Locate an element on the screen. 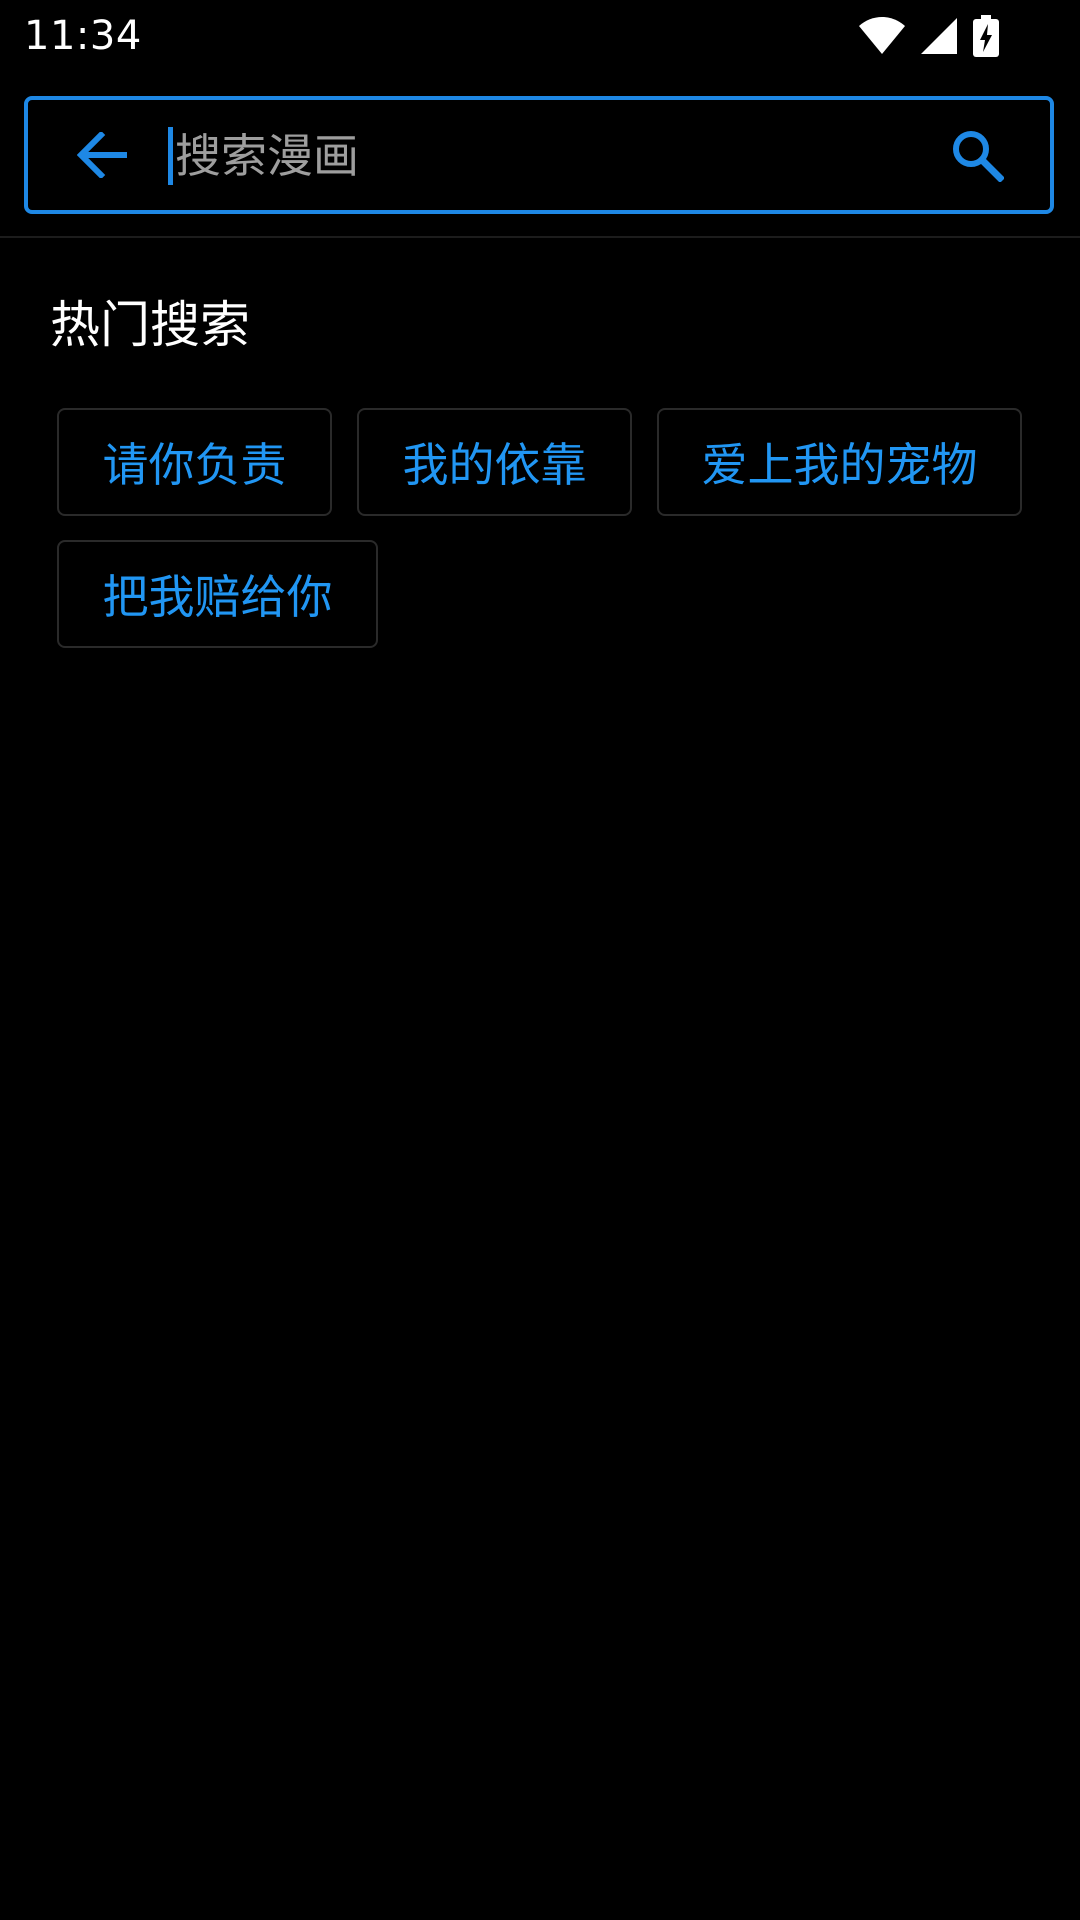 The image size is (1080, 1920). search-icon is located at coordinates (977, 157).